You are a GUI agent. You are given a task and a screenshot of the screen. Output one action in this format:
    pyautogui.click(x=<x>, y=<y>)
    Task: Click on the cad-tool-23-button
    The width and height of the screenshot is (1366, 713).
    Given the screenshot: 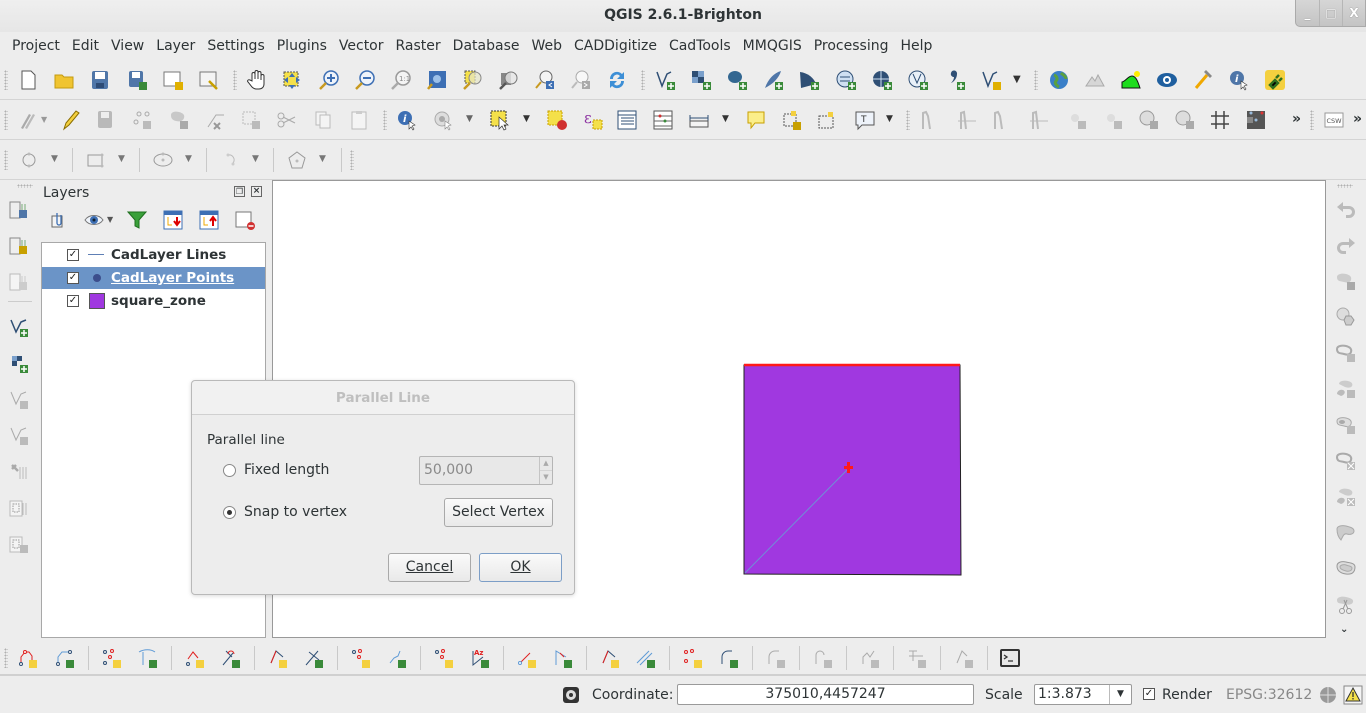 What is the action you would take?
    pyautogui.click(x=964, y=658)
    